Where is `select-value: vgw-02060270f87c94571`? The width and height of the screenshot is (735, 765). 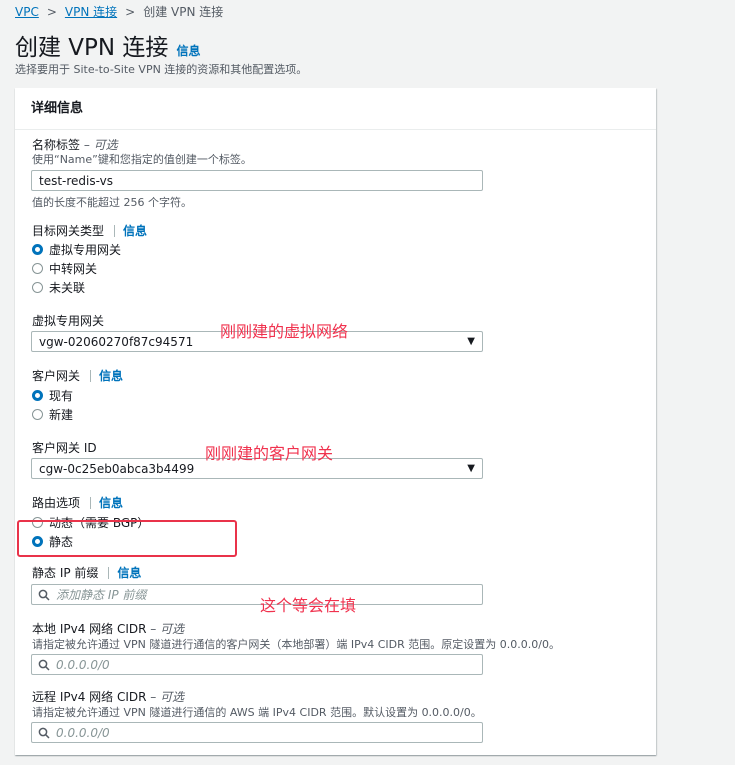 select-value: vgw-02060270f87c94571 is located at coordinates (116, 341).